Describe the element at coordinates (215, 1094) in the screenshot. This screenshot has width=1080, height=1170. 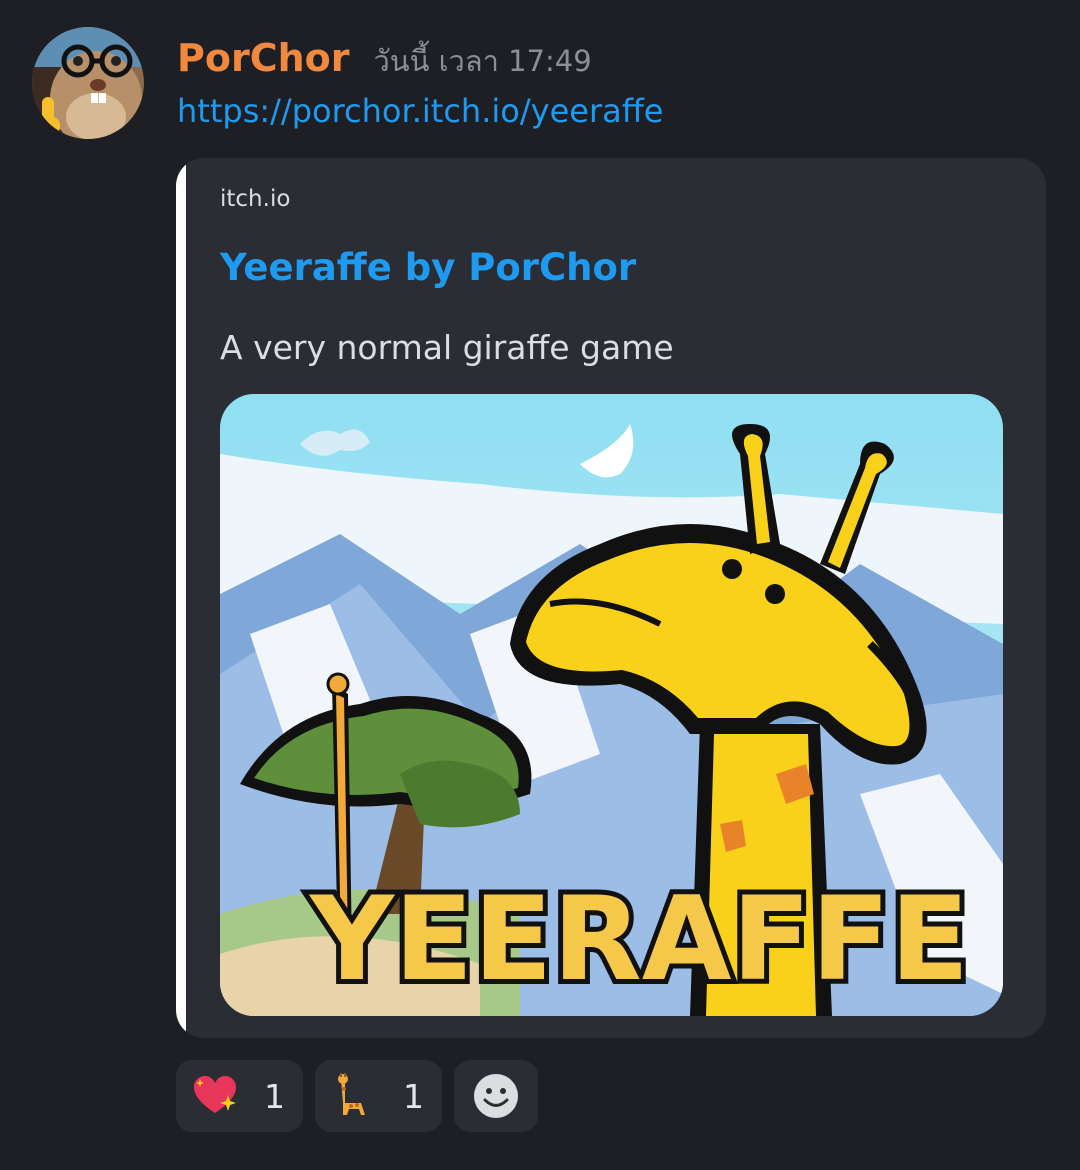
I see `sparkling-heart-icon` at that location.